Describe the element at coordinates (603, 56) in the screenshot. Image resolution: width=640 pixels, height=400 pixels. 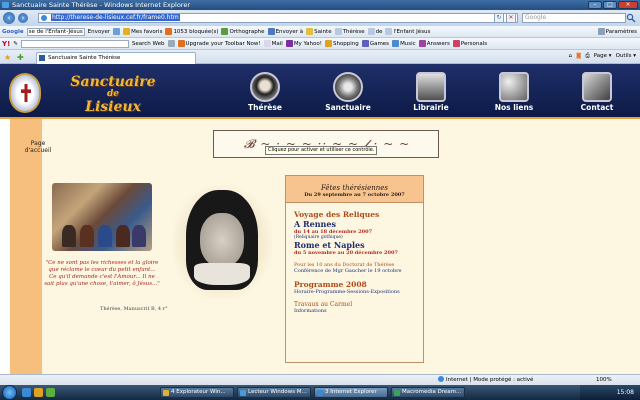
I see `page-menu: Page ▾` at that location.